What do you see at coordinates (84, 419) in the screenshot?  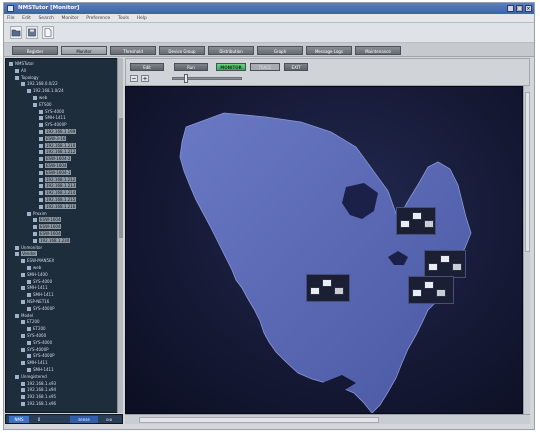 I see `status-sense: sense` at bounding box center [84, 419].